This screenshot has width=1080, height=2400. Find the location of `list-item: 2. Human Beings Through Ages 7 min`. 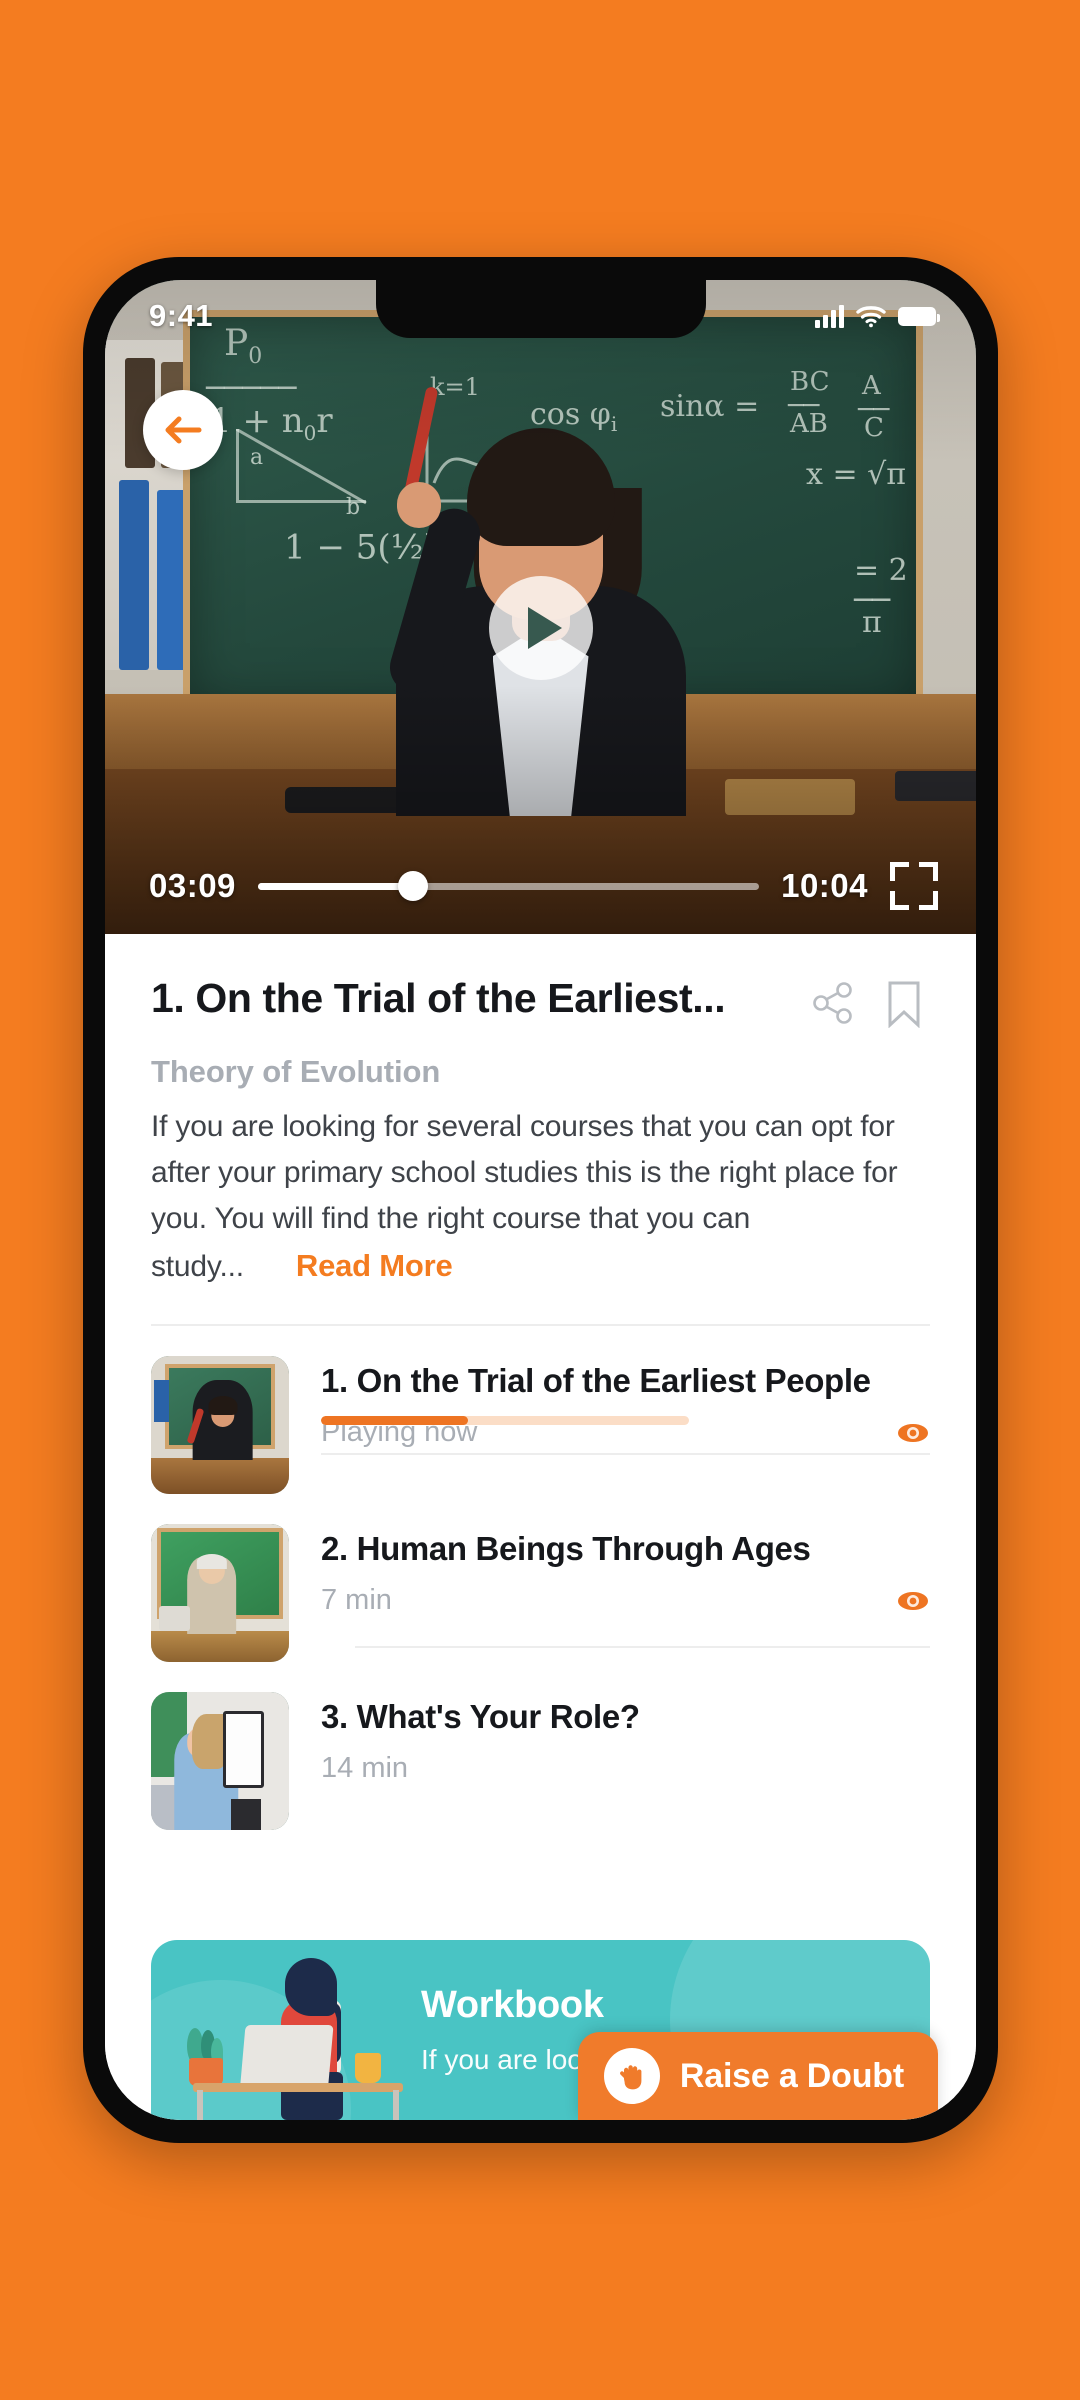

list-item: 2. Human Beings Through Ages 7 min is located at coordinates (540, 1578).